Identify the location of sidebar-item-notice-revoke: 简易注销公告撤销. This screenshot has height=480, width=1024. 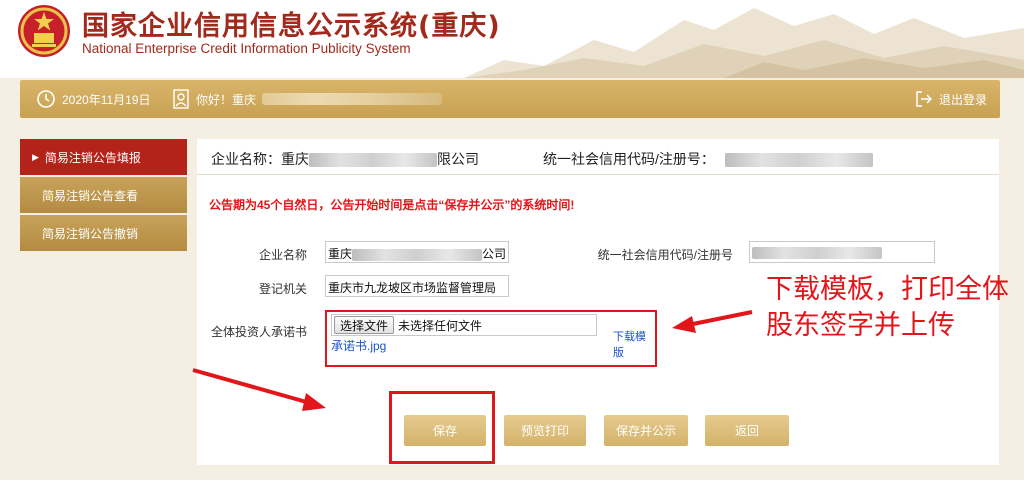
(103, 233).